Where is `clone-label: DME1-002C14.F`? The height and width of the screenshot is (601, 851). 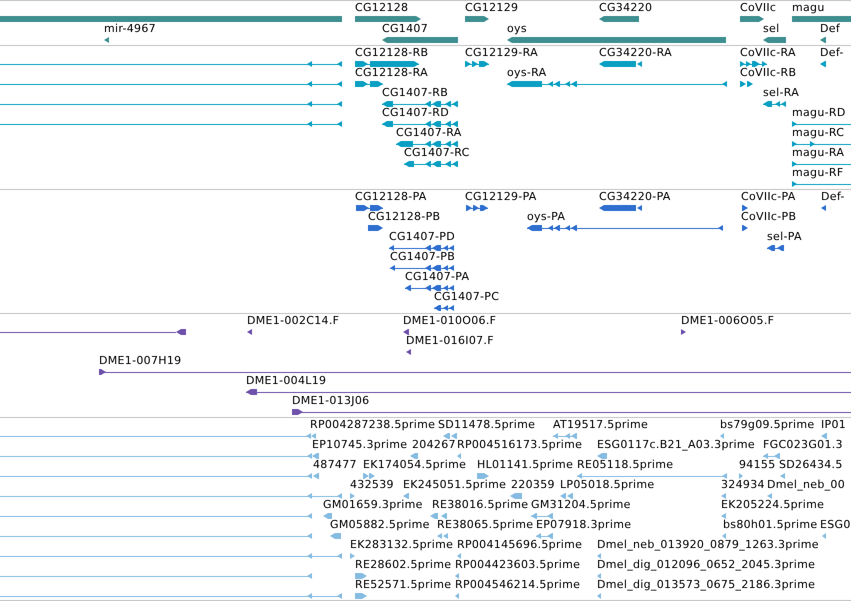 clone-label: DME1-002C14.F is located at coordinates (293, 321).